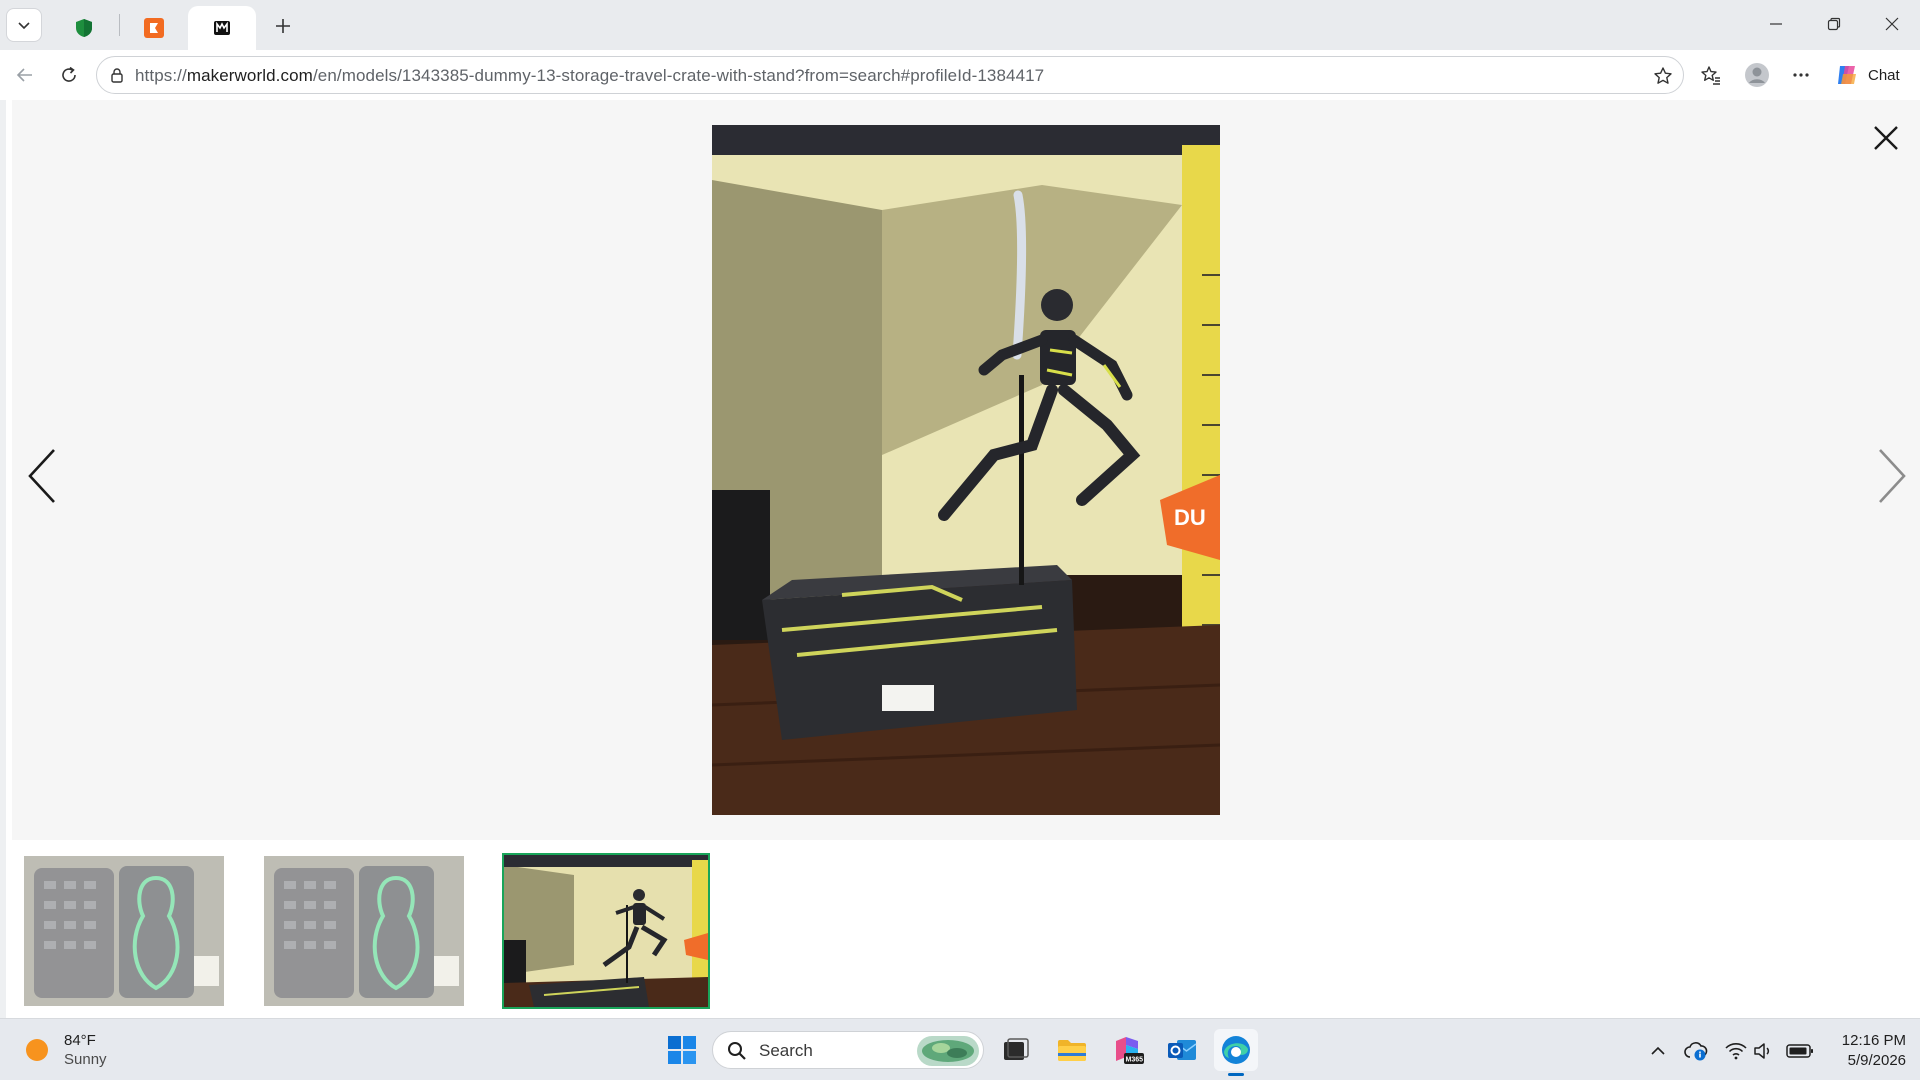  I want to click on tab-list-button, so click(24, 25).